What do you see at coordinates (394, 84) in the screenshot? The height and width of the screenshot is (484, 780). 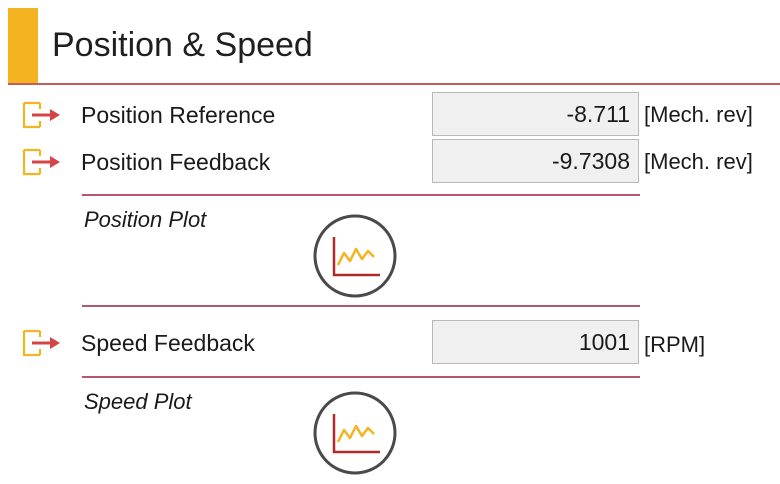 I see `header-underline` at bounding box center [394, 84].